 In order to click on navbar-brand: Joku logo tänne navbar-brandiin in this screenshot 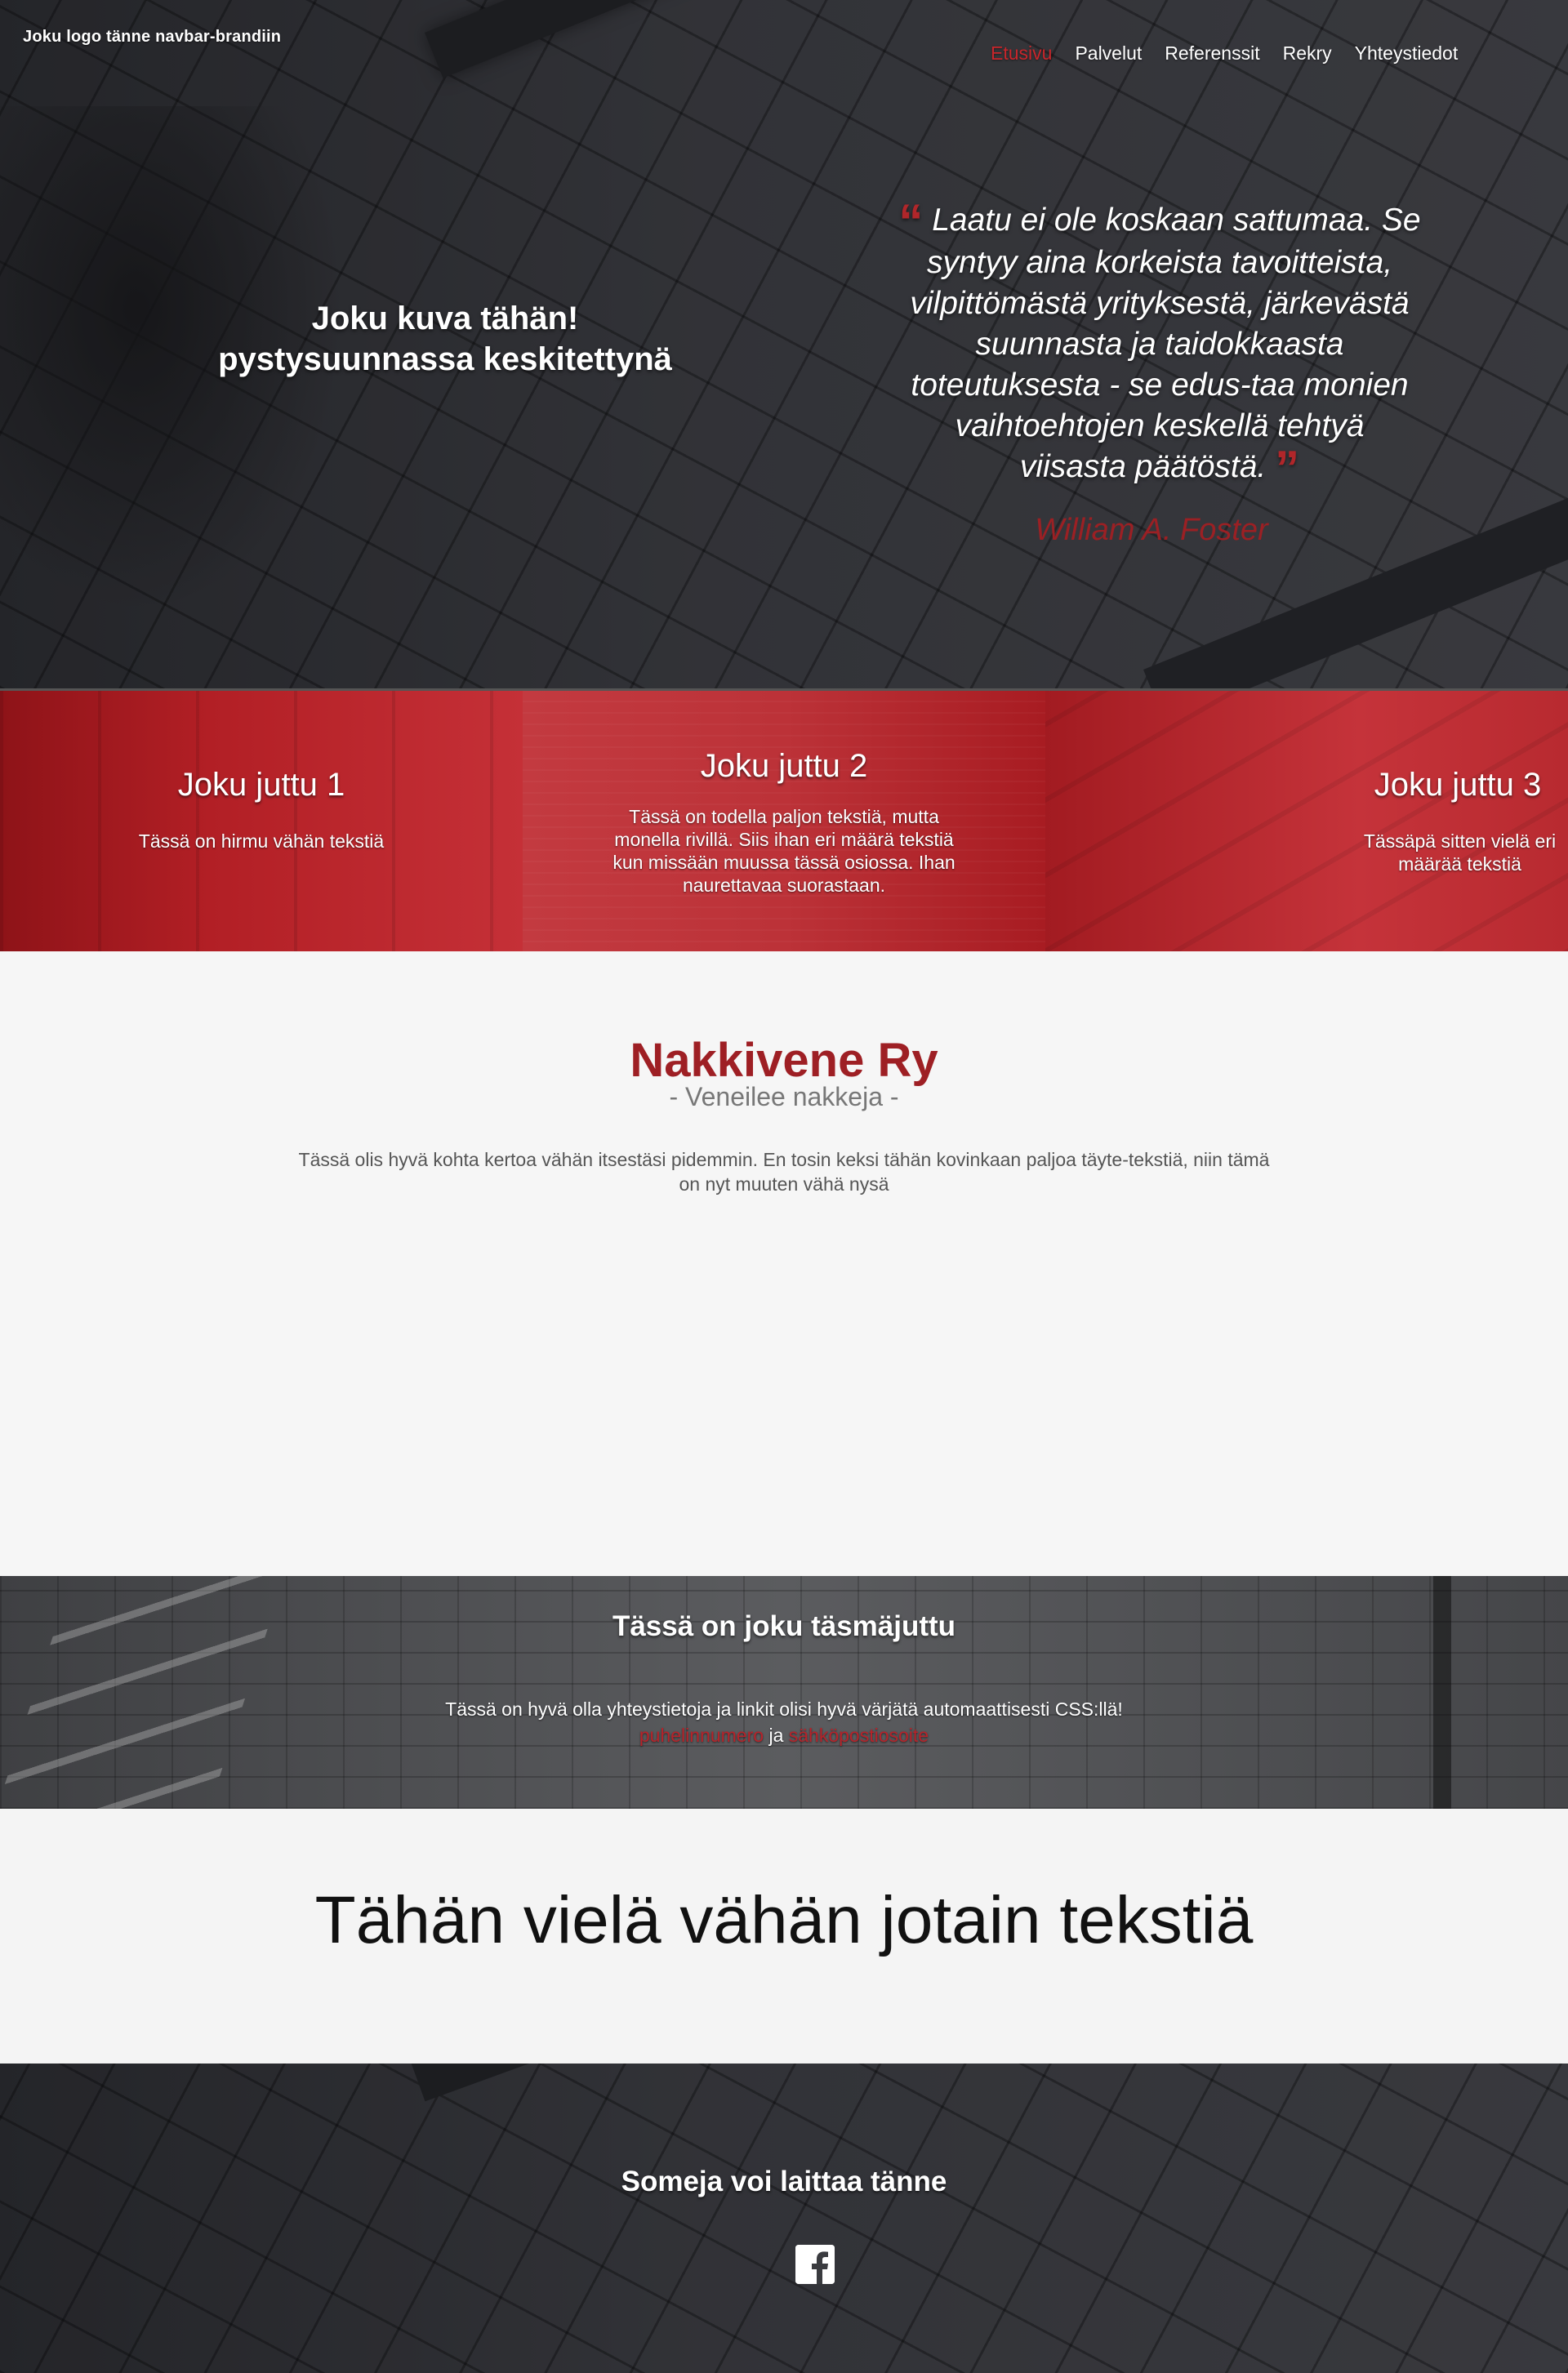, I will do `click(152, 37)`.